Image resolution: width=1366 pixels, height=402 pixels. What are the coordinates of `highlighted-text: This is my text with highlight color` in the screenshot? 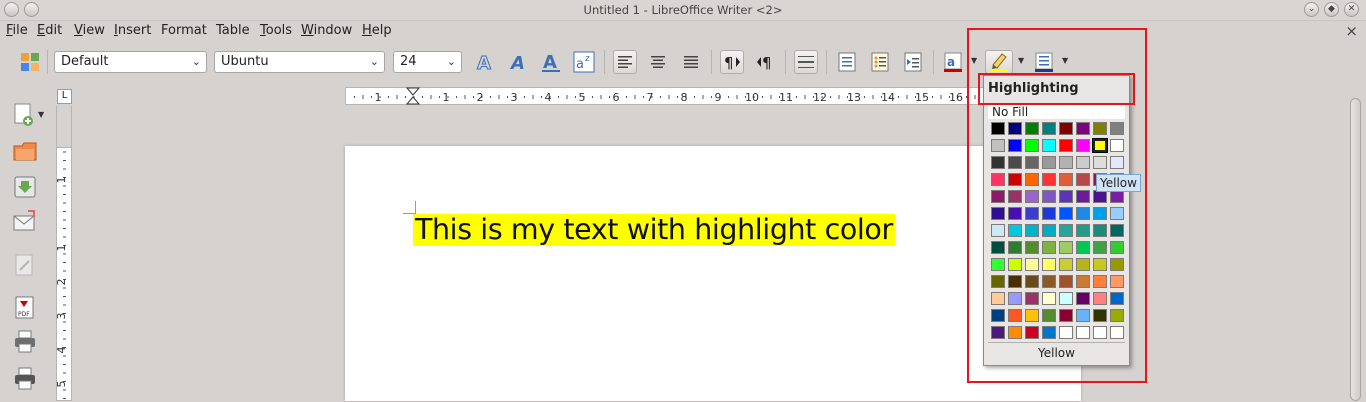 It's located at (654, 230).